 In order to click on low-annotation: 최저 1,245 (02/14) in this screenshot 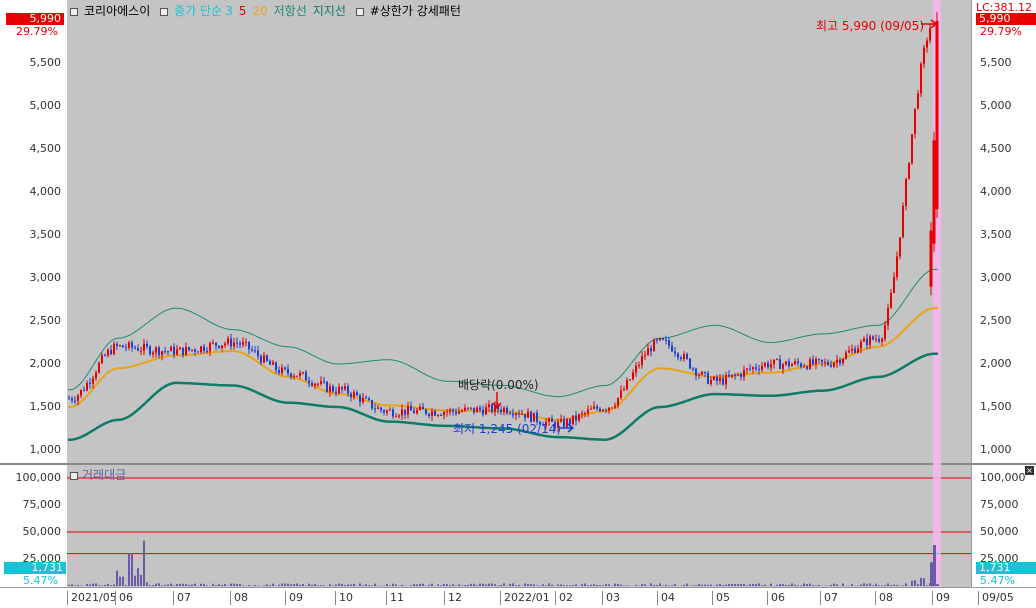, I will do `click(507, 428)`.